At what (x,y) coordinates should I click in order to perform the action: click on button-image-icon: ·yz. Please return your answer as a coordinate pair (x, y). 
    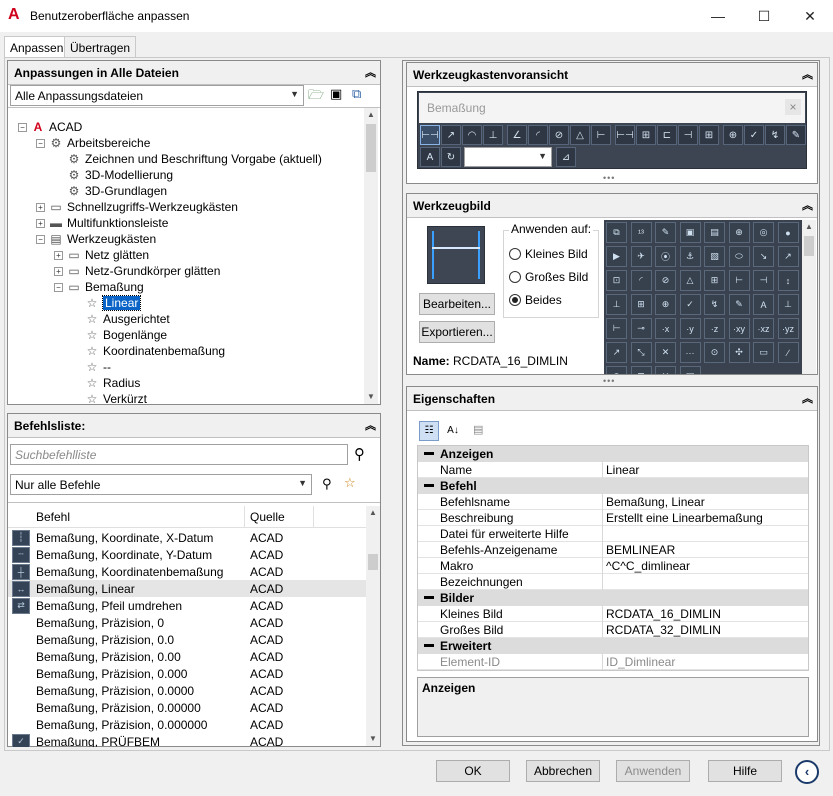
    Looking at the image, I should click on (788, 328).